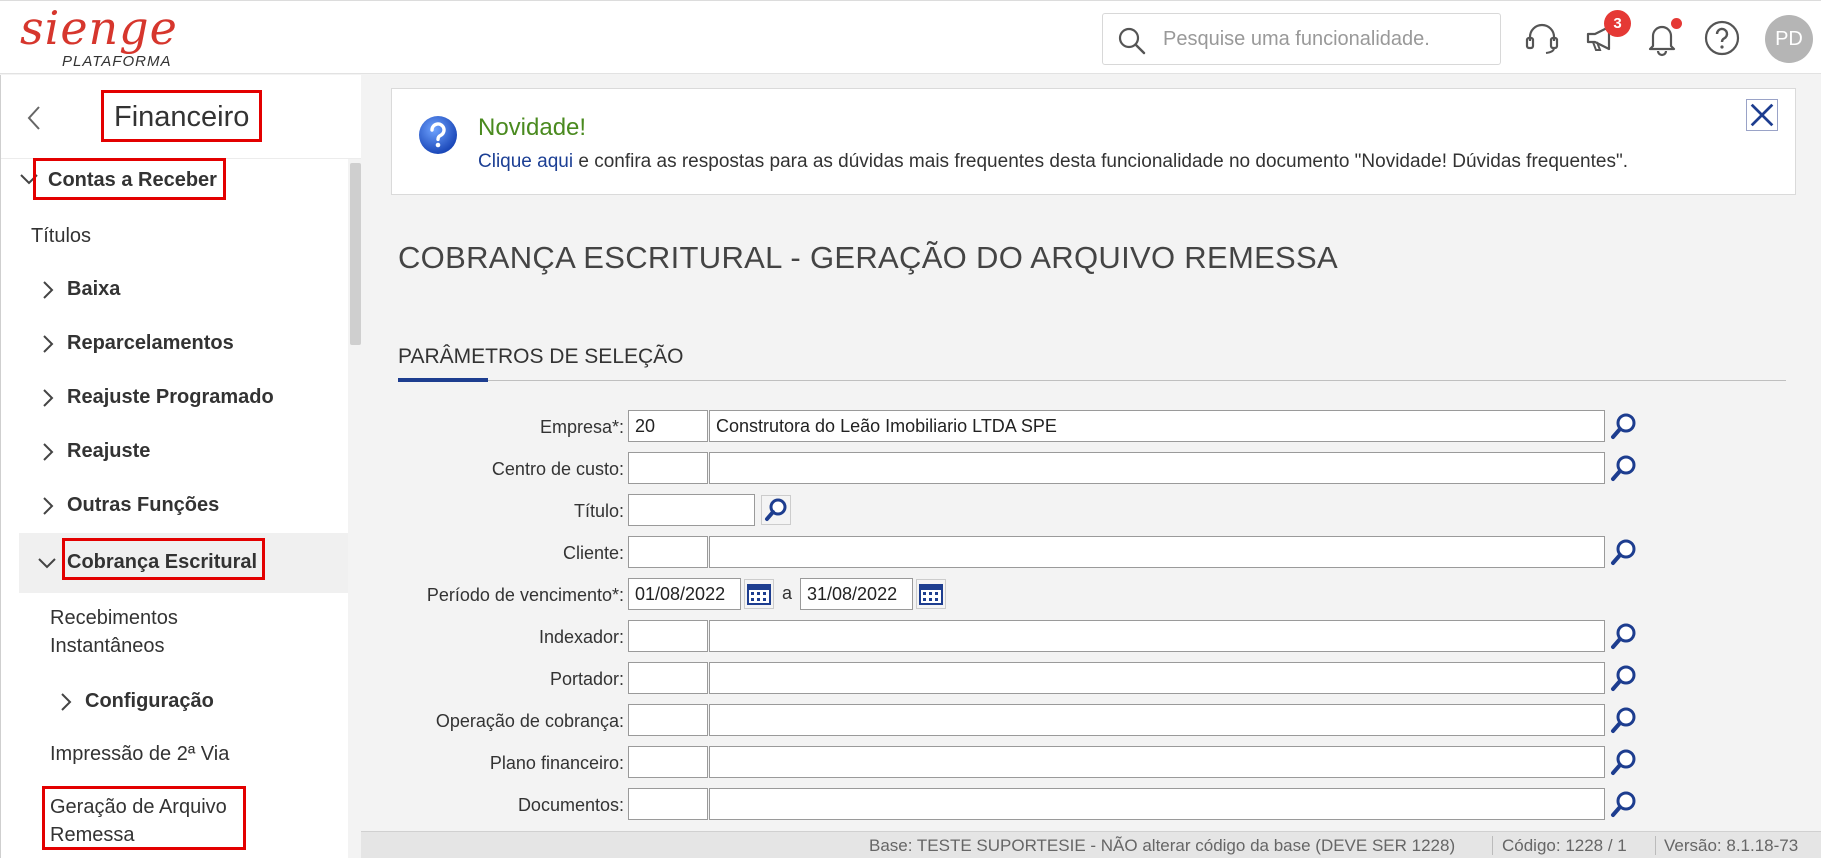 The width and height of the screenshot is (1821, 858). Describe the element at coordinates (668, 468) in the screenshot. I see `centro-custo-code-field` at that location.